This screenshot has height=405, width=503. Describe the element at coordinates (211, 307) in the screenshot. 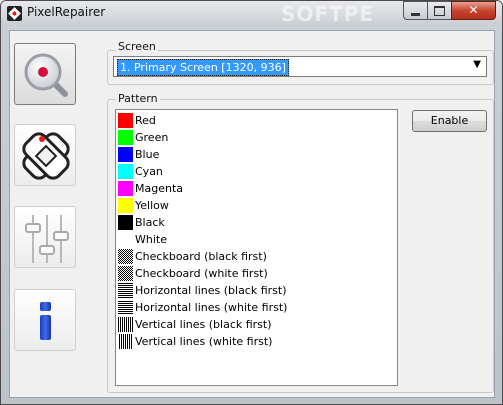

I see `pattern-label-text: Horizontal lines (white first)` at that location.